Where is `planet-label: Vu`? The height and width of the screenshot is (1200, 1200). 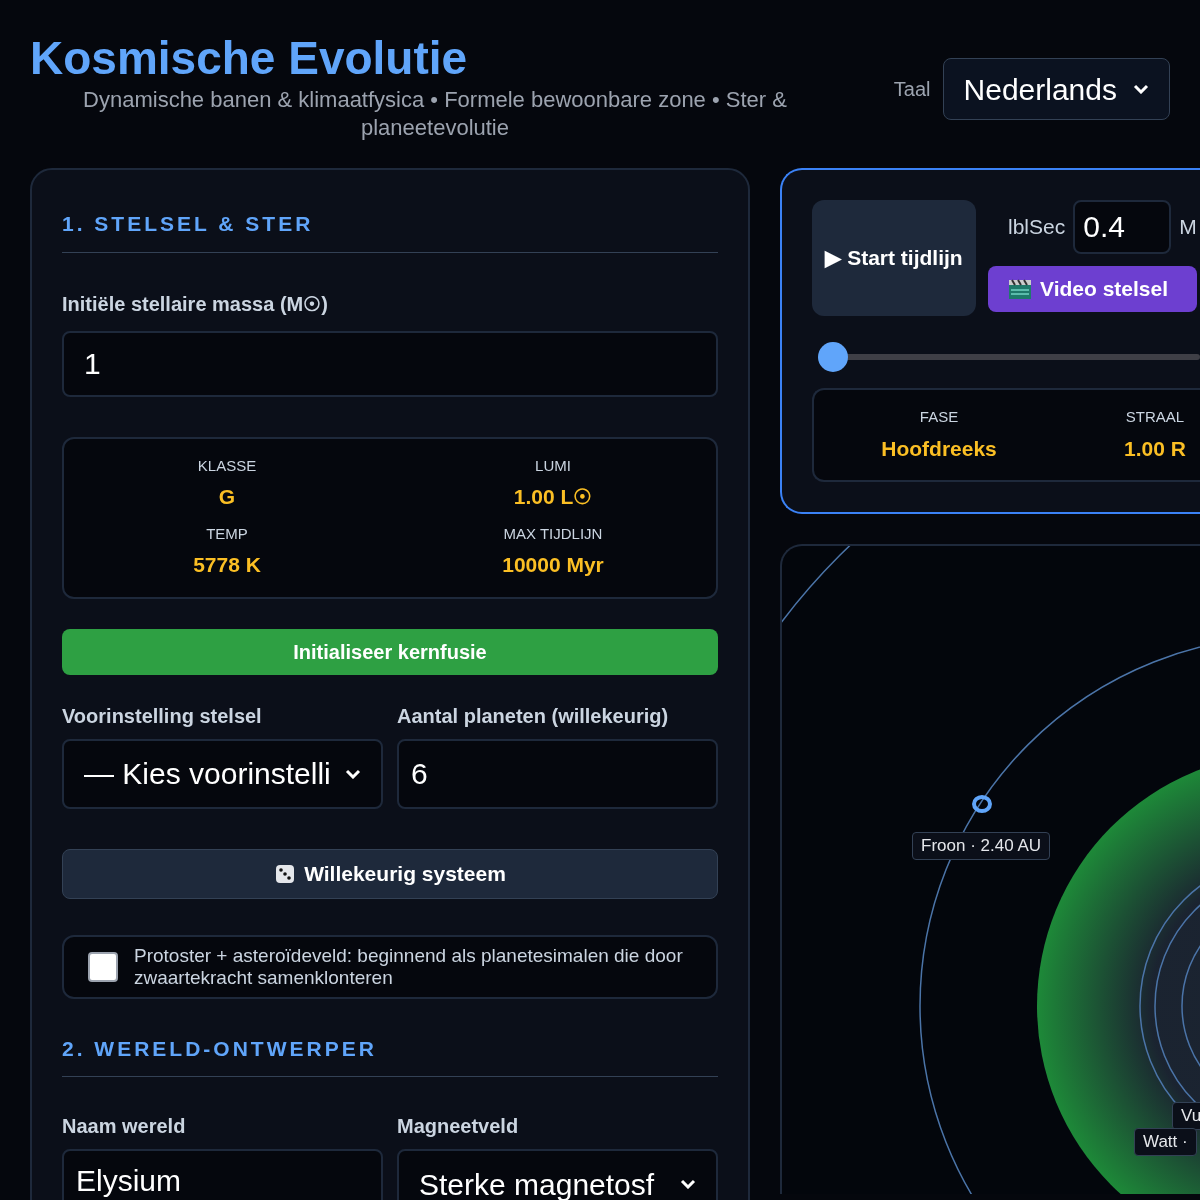 planet-label: Vu is located at coordinates (1186, 1116).